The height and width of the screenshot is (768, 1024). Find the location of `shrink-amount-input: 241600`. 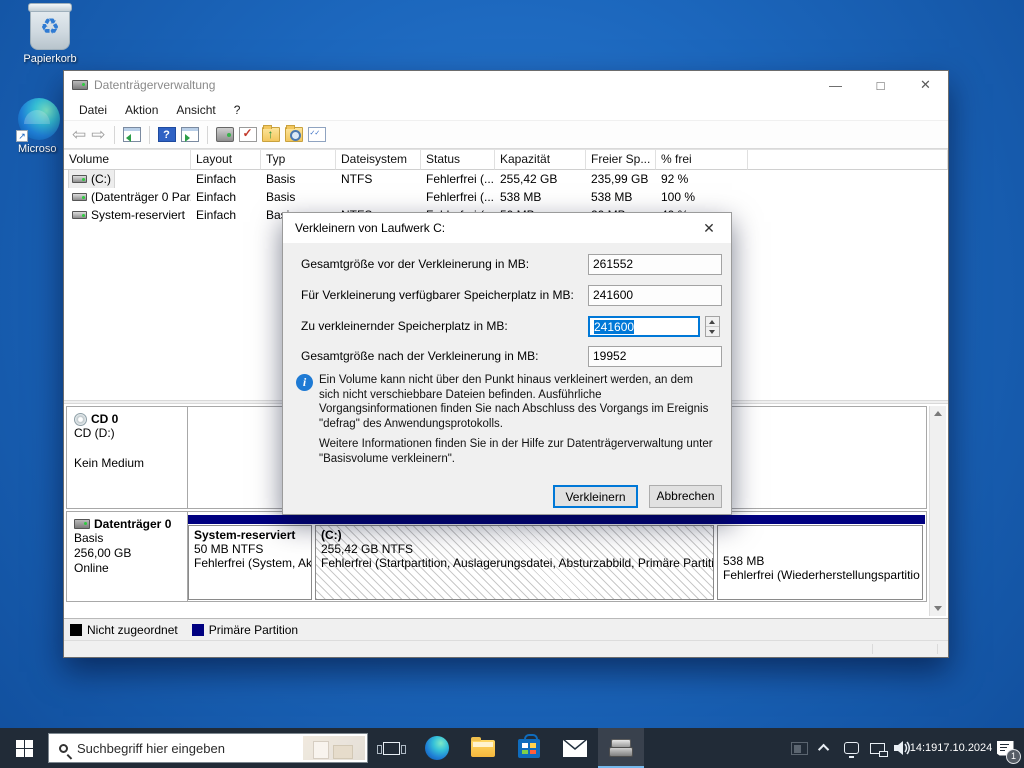

shrink-amount-input: 241600 is located at coordinates (644, 326).